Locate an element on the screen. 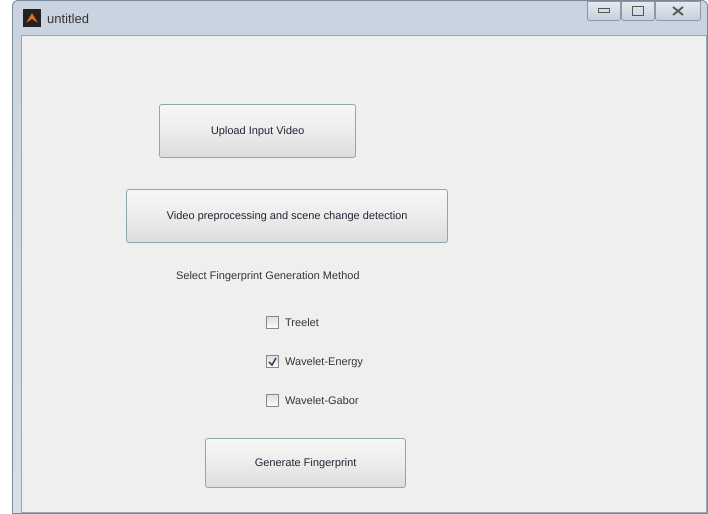 The height and width of the screenshot is (514, 708). maximize-icon is located at coordinates (638, 11).